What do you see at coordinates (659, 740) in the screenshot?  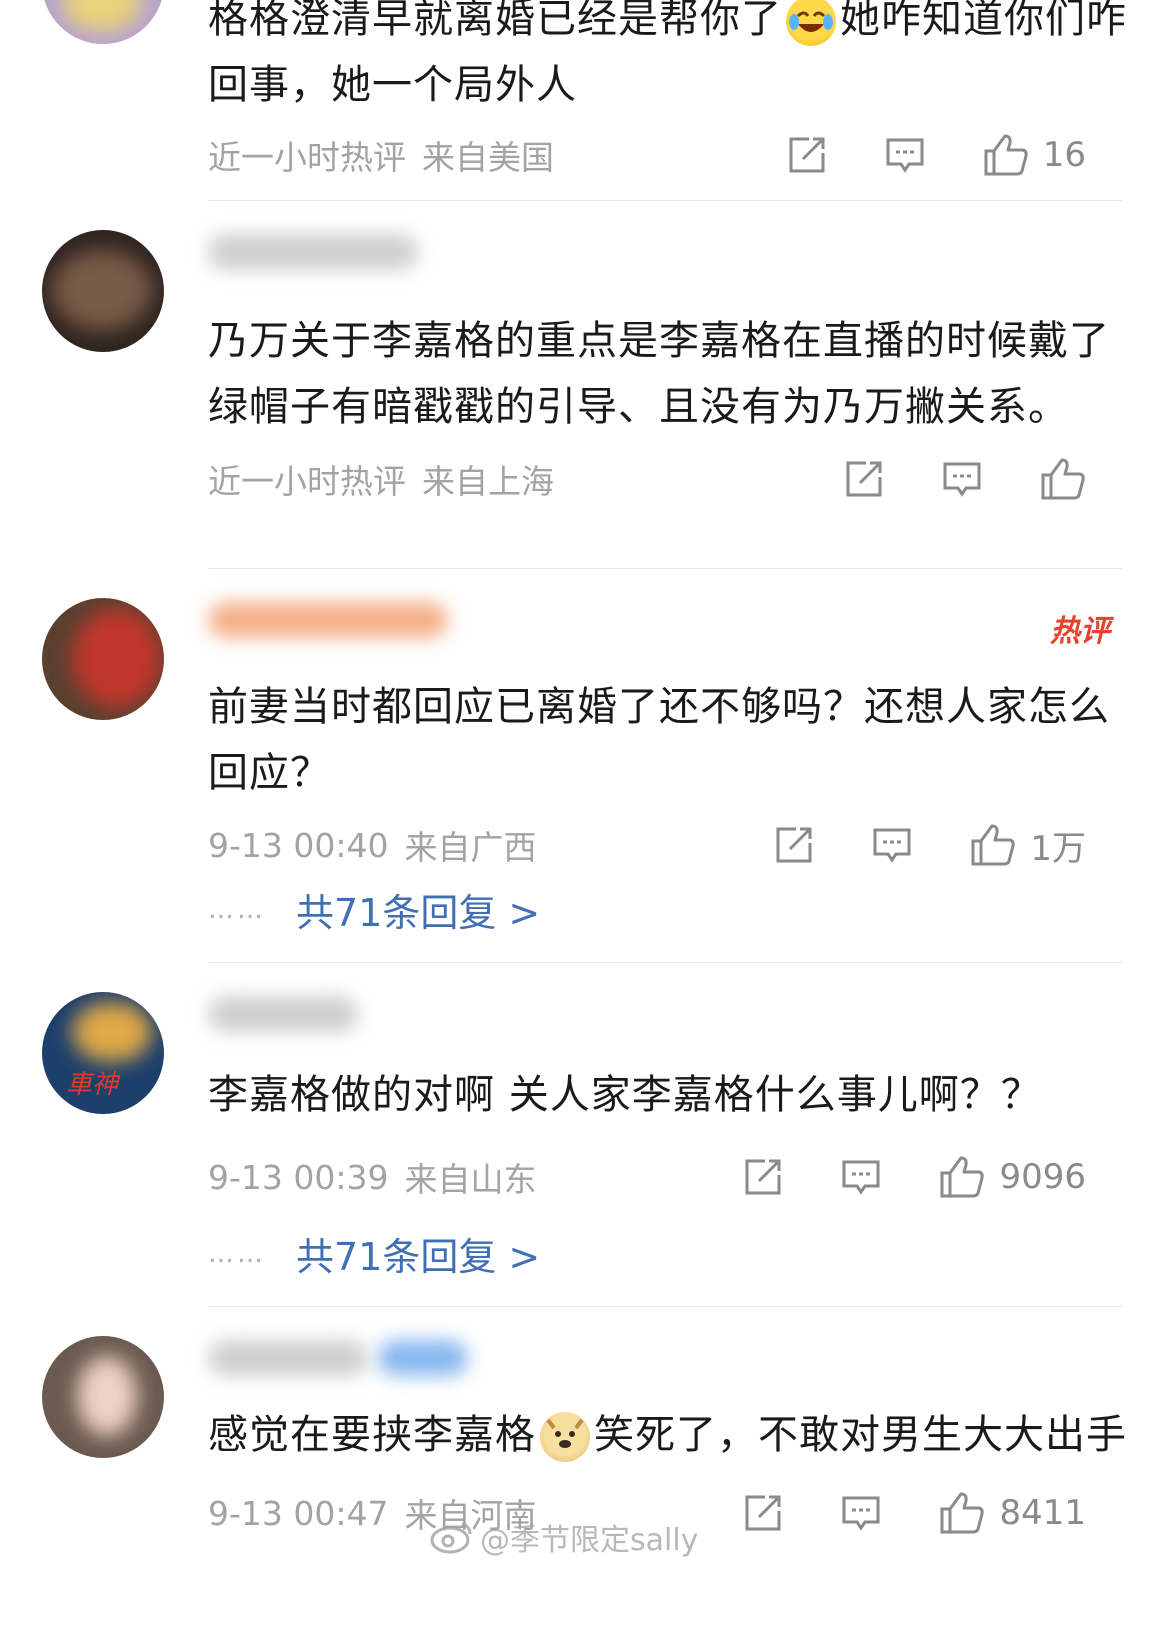 I see `comment-text: 前妻当时都回应已离婚了还不够吗？还想人家怎么回应？` at bounding box center [659, 740].